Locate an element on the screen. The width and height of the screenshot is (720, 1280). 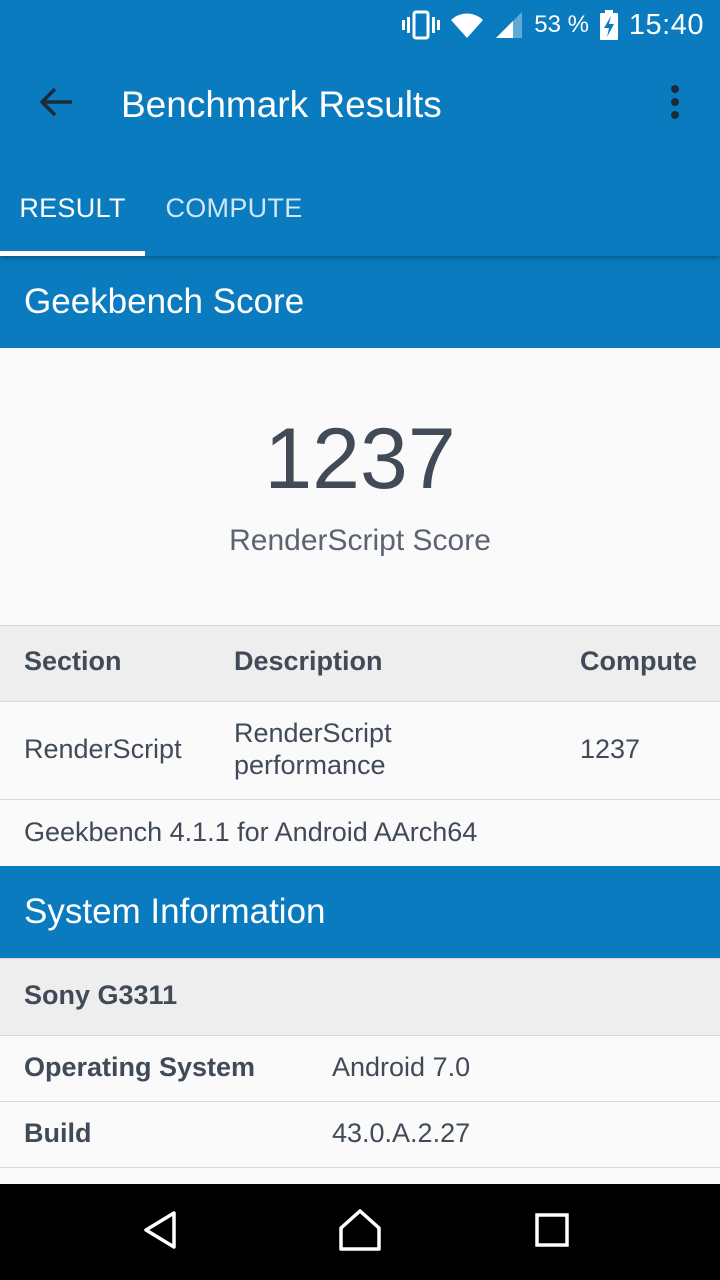
more-vert-icon is located at coordinates (675, 104).